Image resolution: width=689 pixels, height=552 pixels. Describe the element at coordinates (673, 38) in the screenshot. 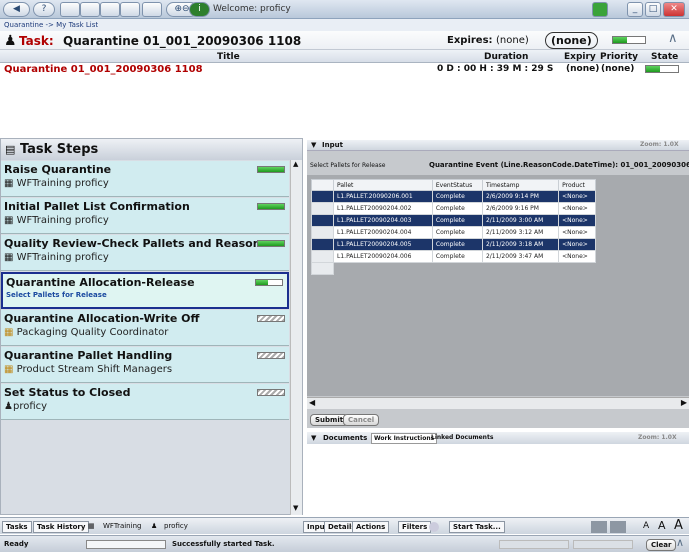

I see `collapse-up-icon: ∧` at that location.